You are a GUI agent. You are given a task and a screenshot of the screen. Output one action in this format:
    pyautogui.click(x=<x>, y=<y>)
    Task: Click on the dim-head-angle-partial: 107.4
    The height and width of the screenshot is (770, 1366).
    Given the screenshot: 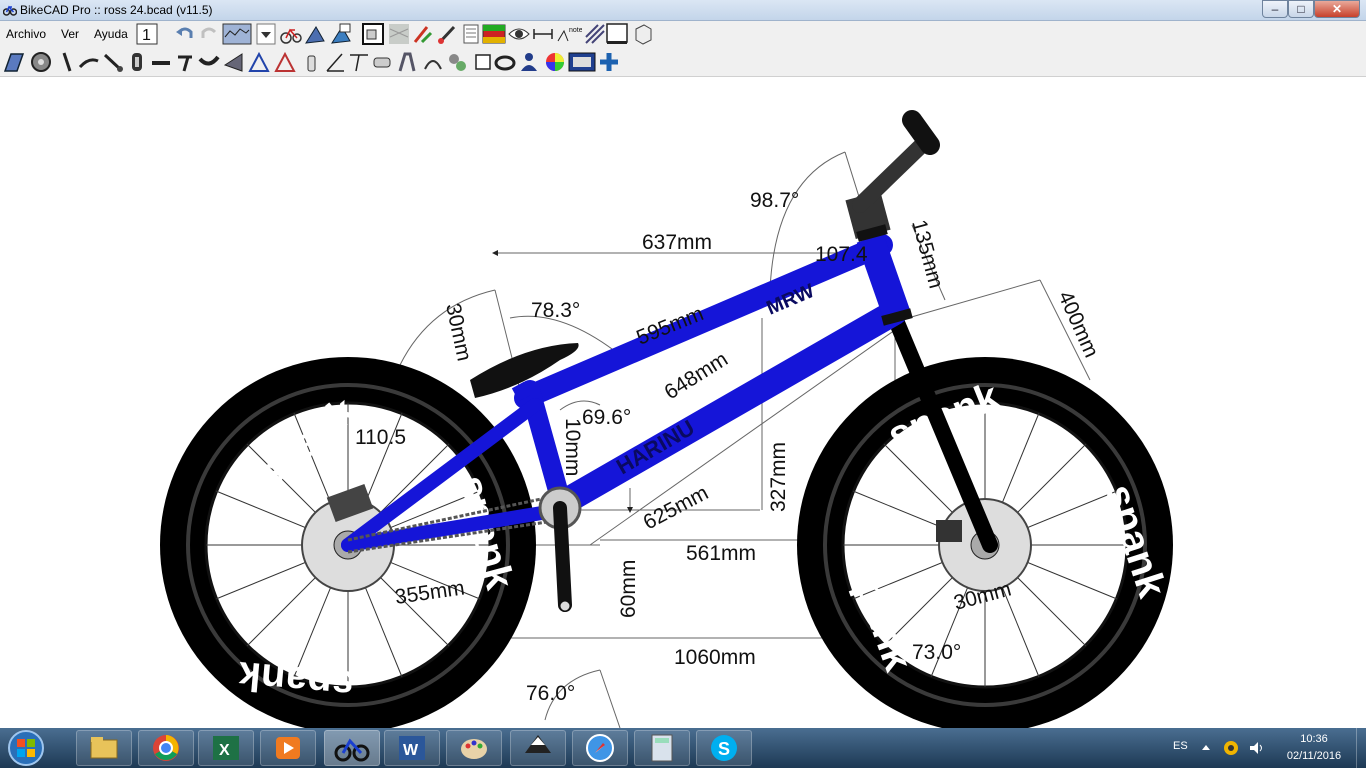 What is the action you would take?
    pyautogui.click(x=841, y=254)
    